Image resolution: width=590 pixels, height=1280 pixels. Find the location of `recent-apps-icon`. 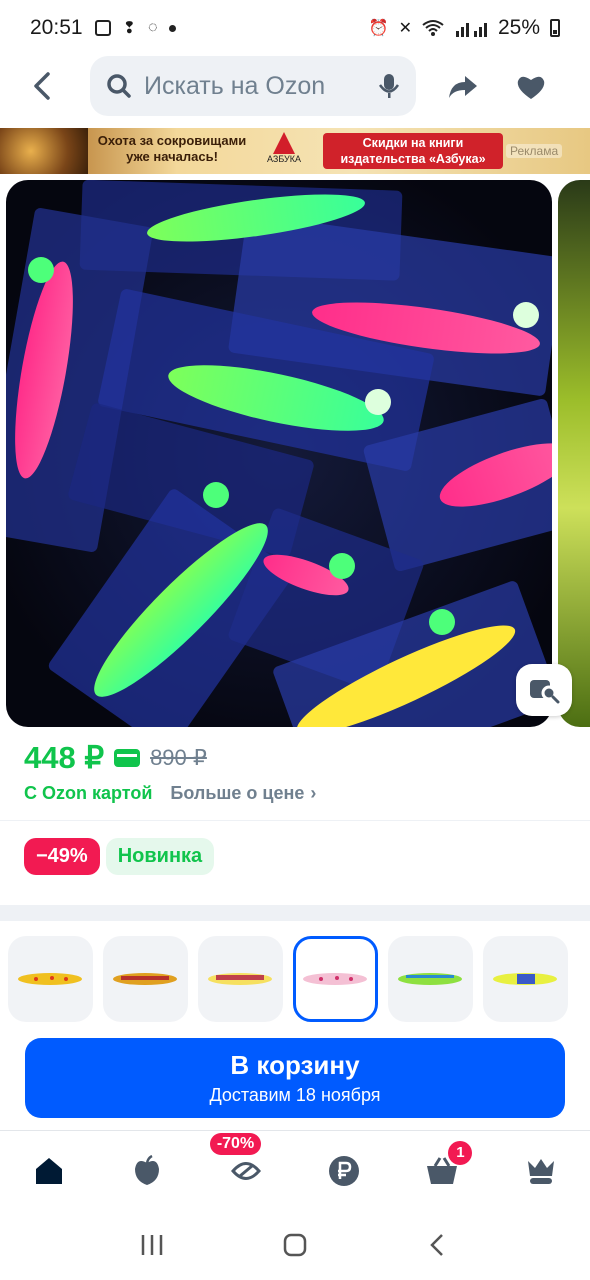

recent-apps-icon is located at coordinates (152, 1245).